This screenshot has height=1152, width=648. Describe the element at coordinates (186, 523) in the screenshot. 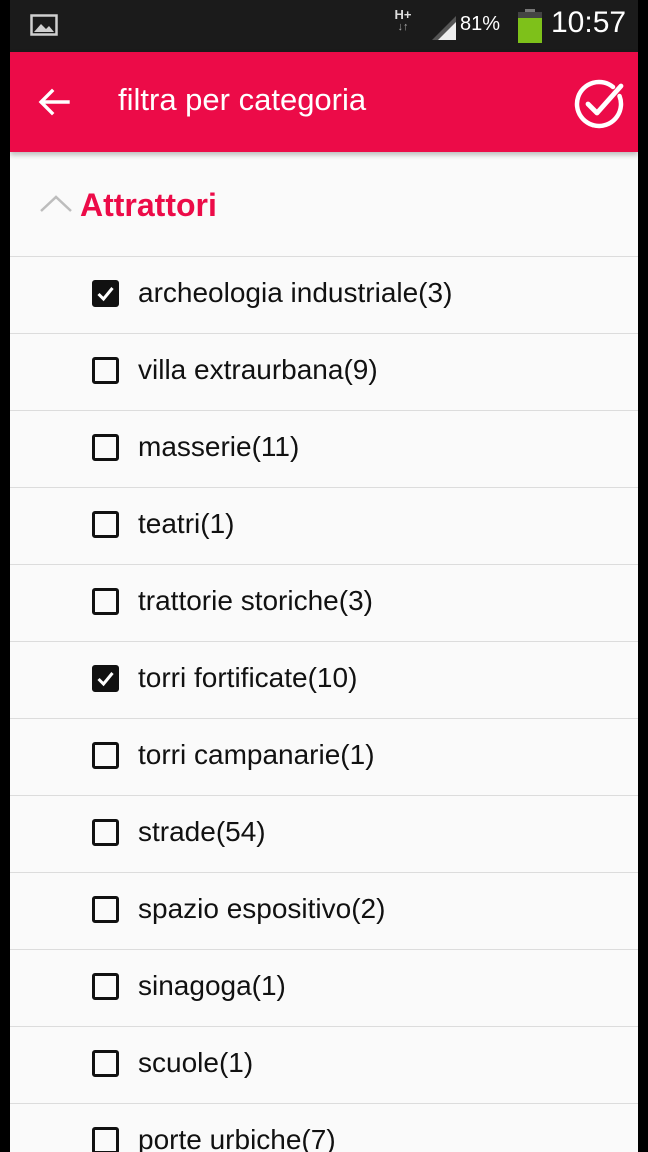

I see `item-label: teatri(1)` at that location.